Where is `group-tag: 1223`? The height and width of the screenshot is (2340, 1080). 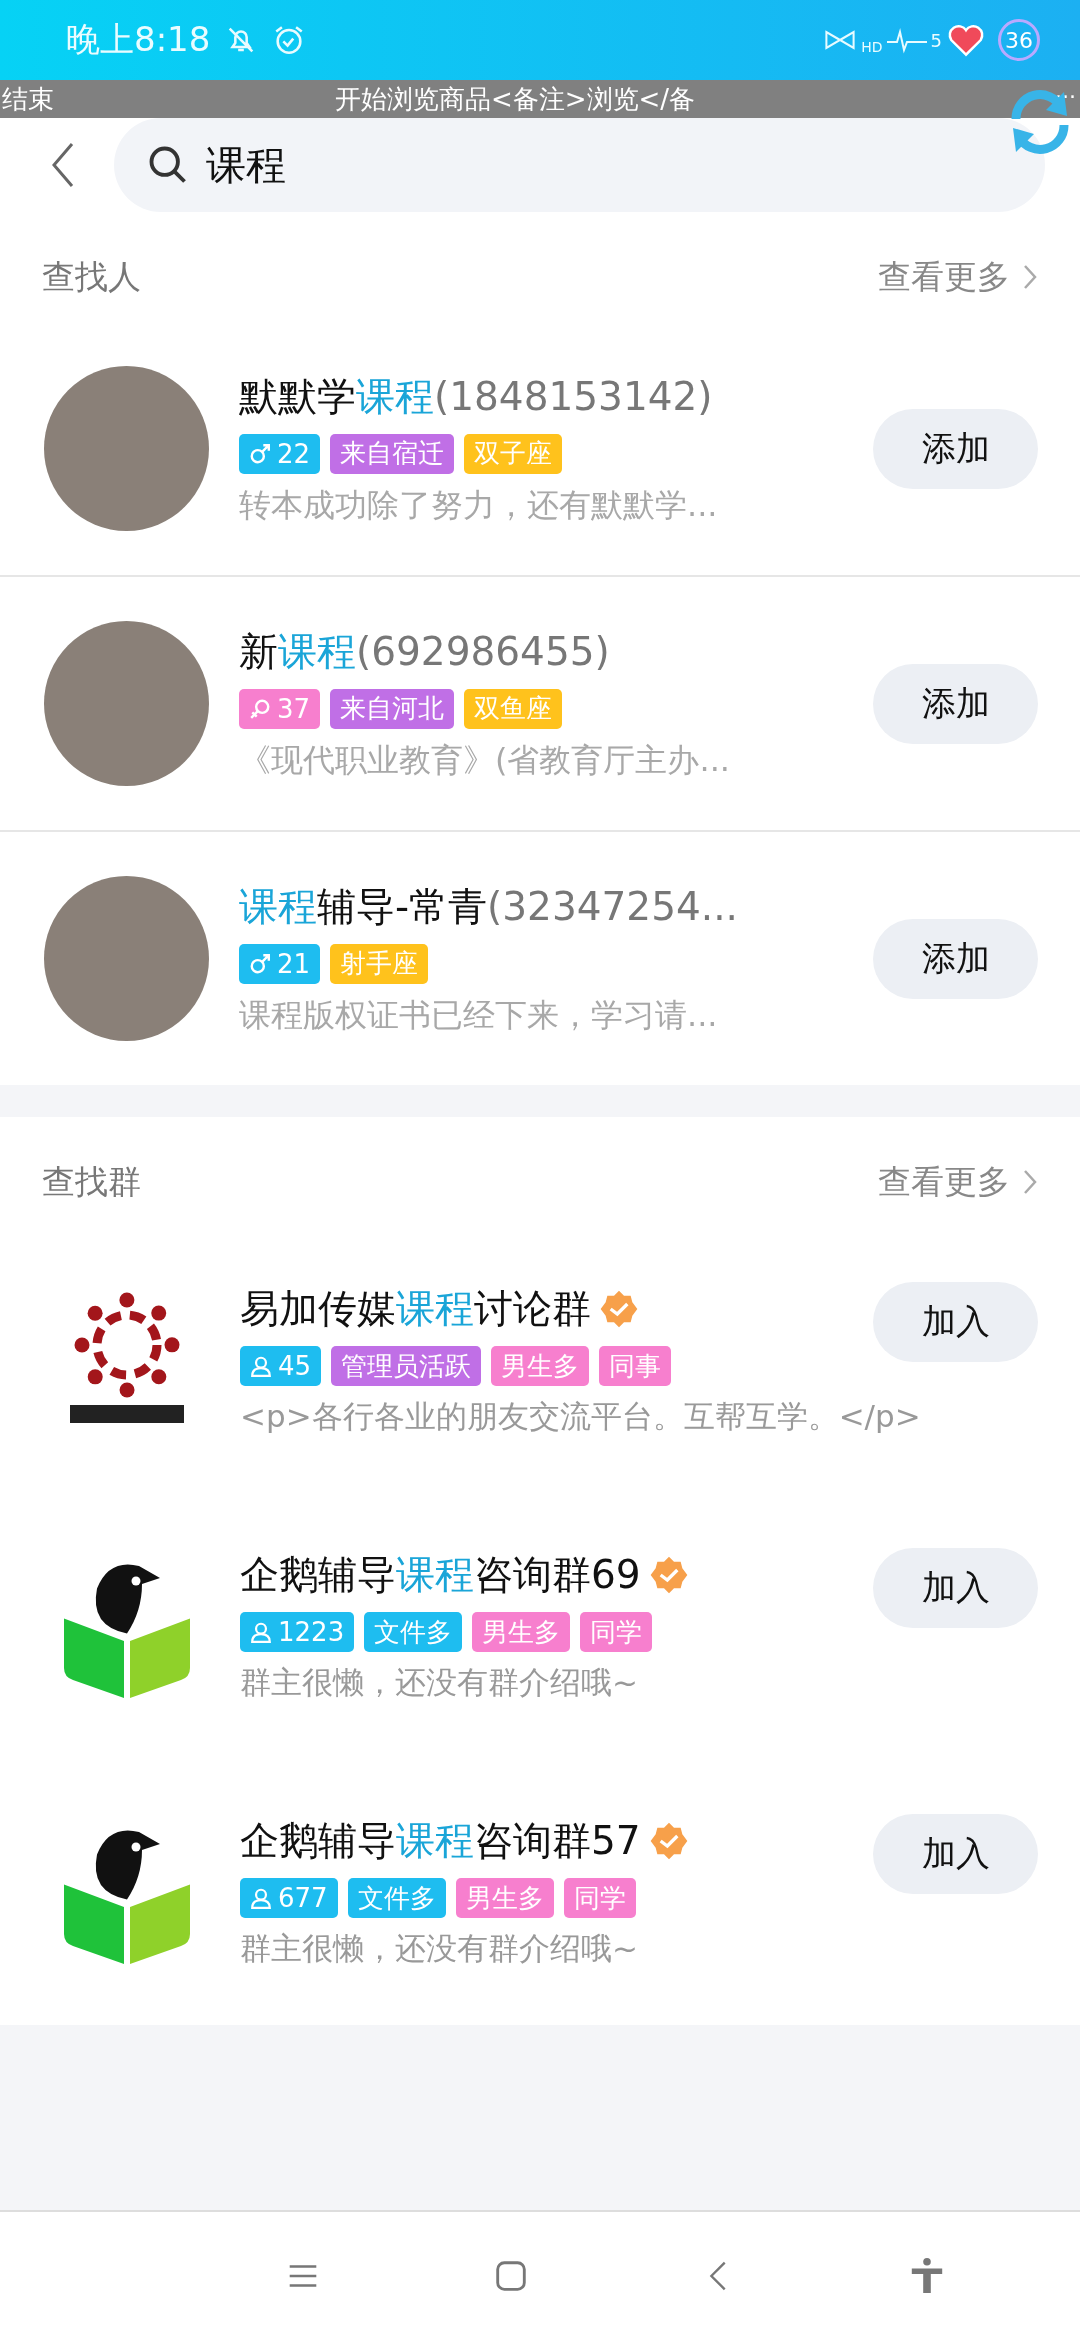 group-tag: 1223 is located at coordinates (297, 1632).